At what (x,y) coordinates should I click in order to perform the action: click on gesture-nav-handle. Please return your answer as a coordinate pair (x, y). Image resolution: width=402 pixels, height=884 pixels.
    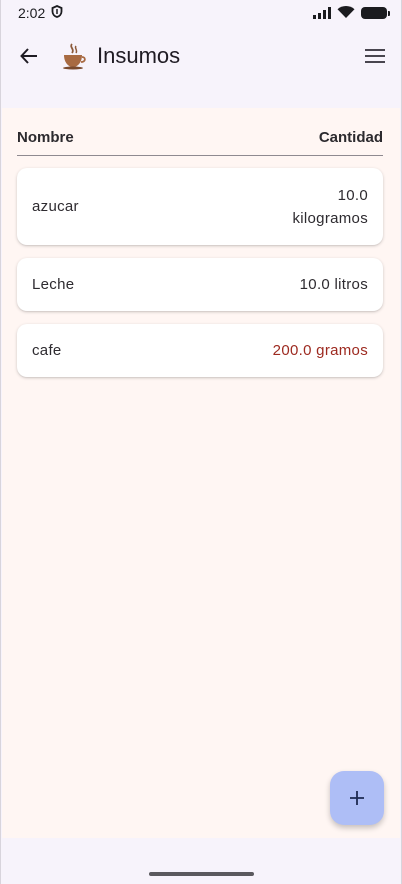
    Looking at the image, I should click on (201, 874).